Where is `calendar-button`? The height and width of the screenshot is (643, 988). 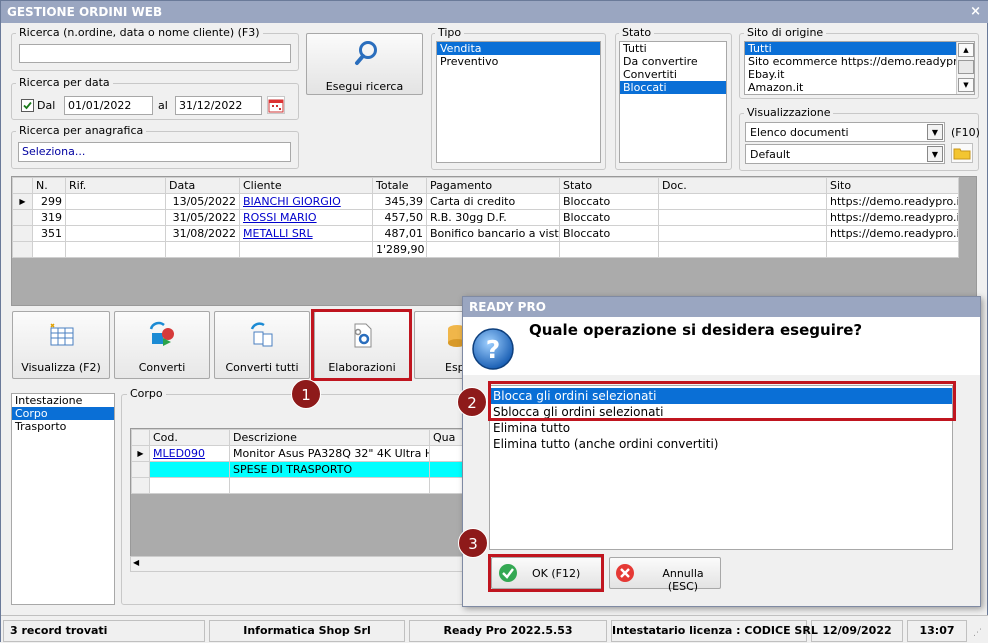
calendar-button is located at coordinates (276, 105).